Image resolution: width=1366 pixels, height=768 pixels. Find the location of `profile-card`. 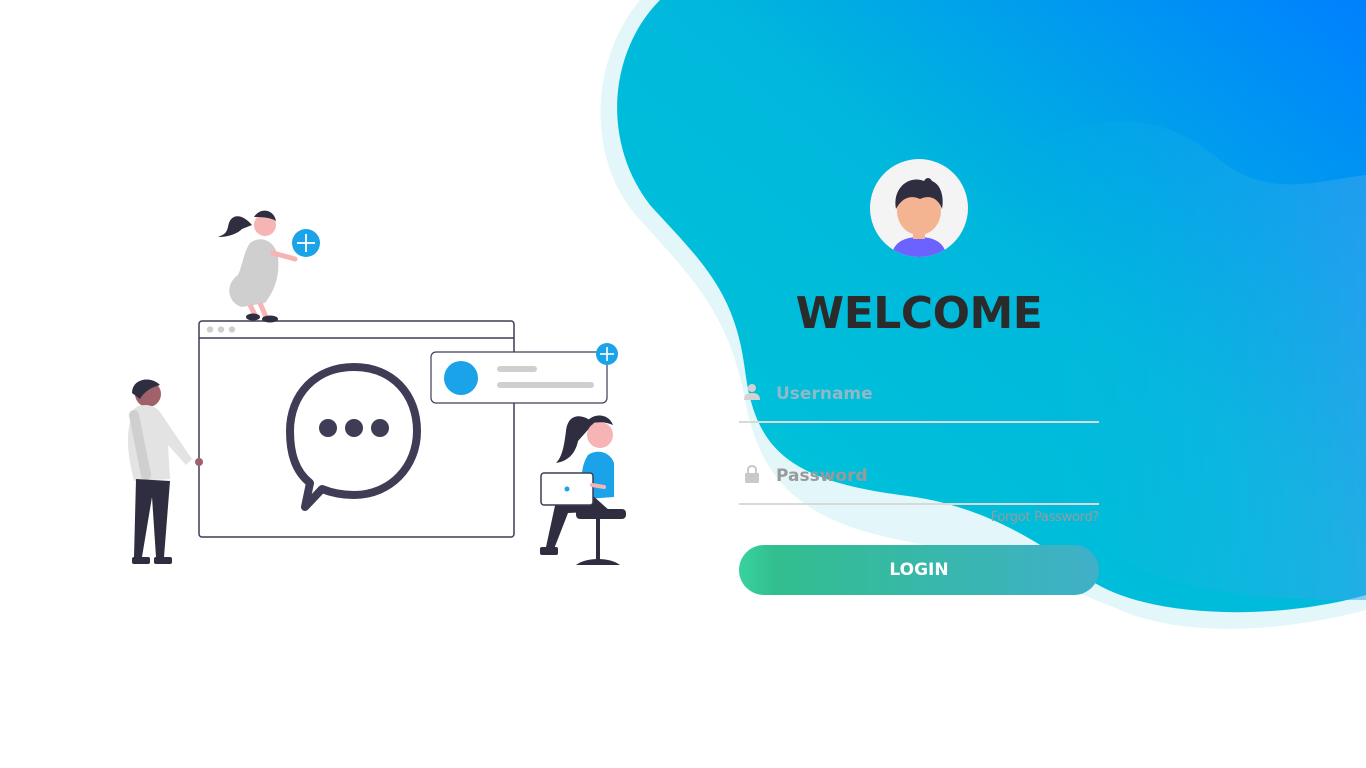

profile-card is located at coordinates (519, 377).